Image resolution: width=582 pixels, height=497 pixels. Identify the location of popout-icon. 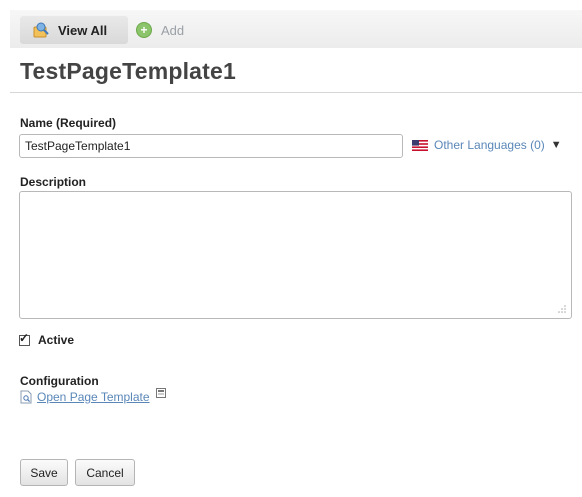
(160, 393).